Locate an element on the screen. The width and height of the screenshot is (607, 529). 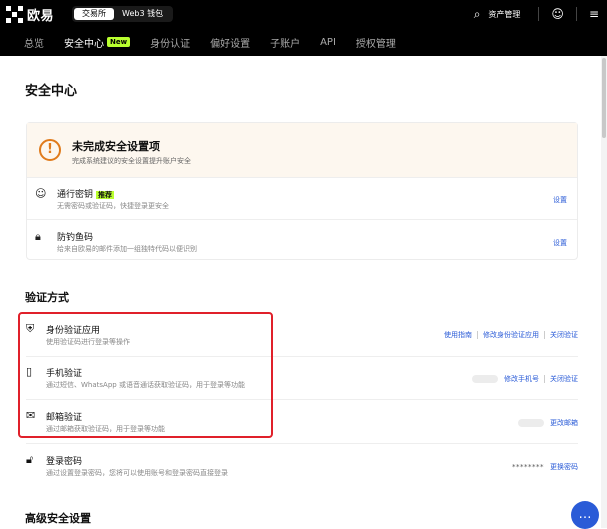
passkey-icon: ☺ is located at coordinates (41, 193).